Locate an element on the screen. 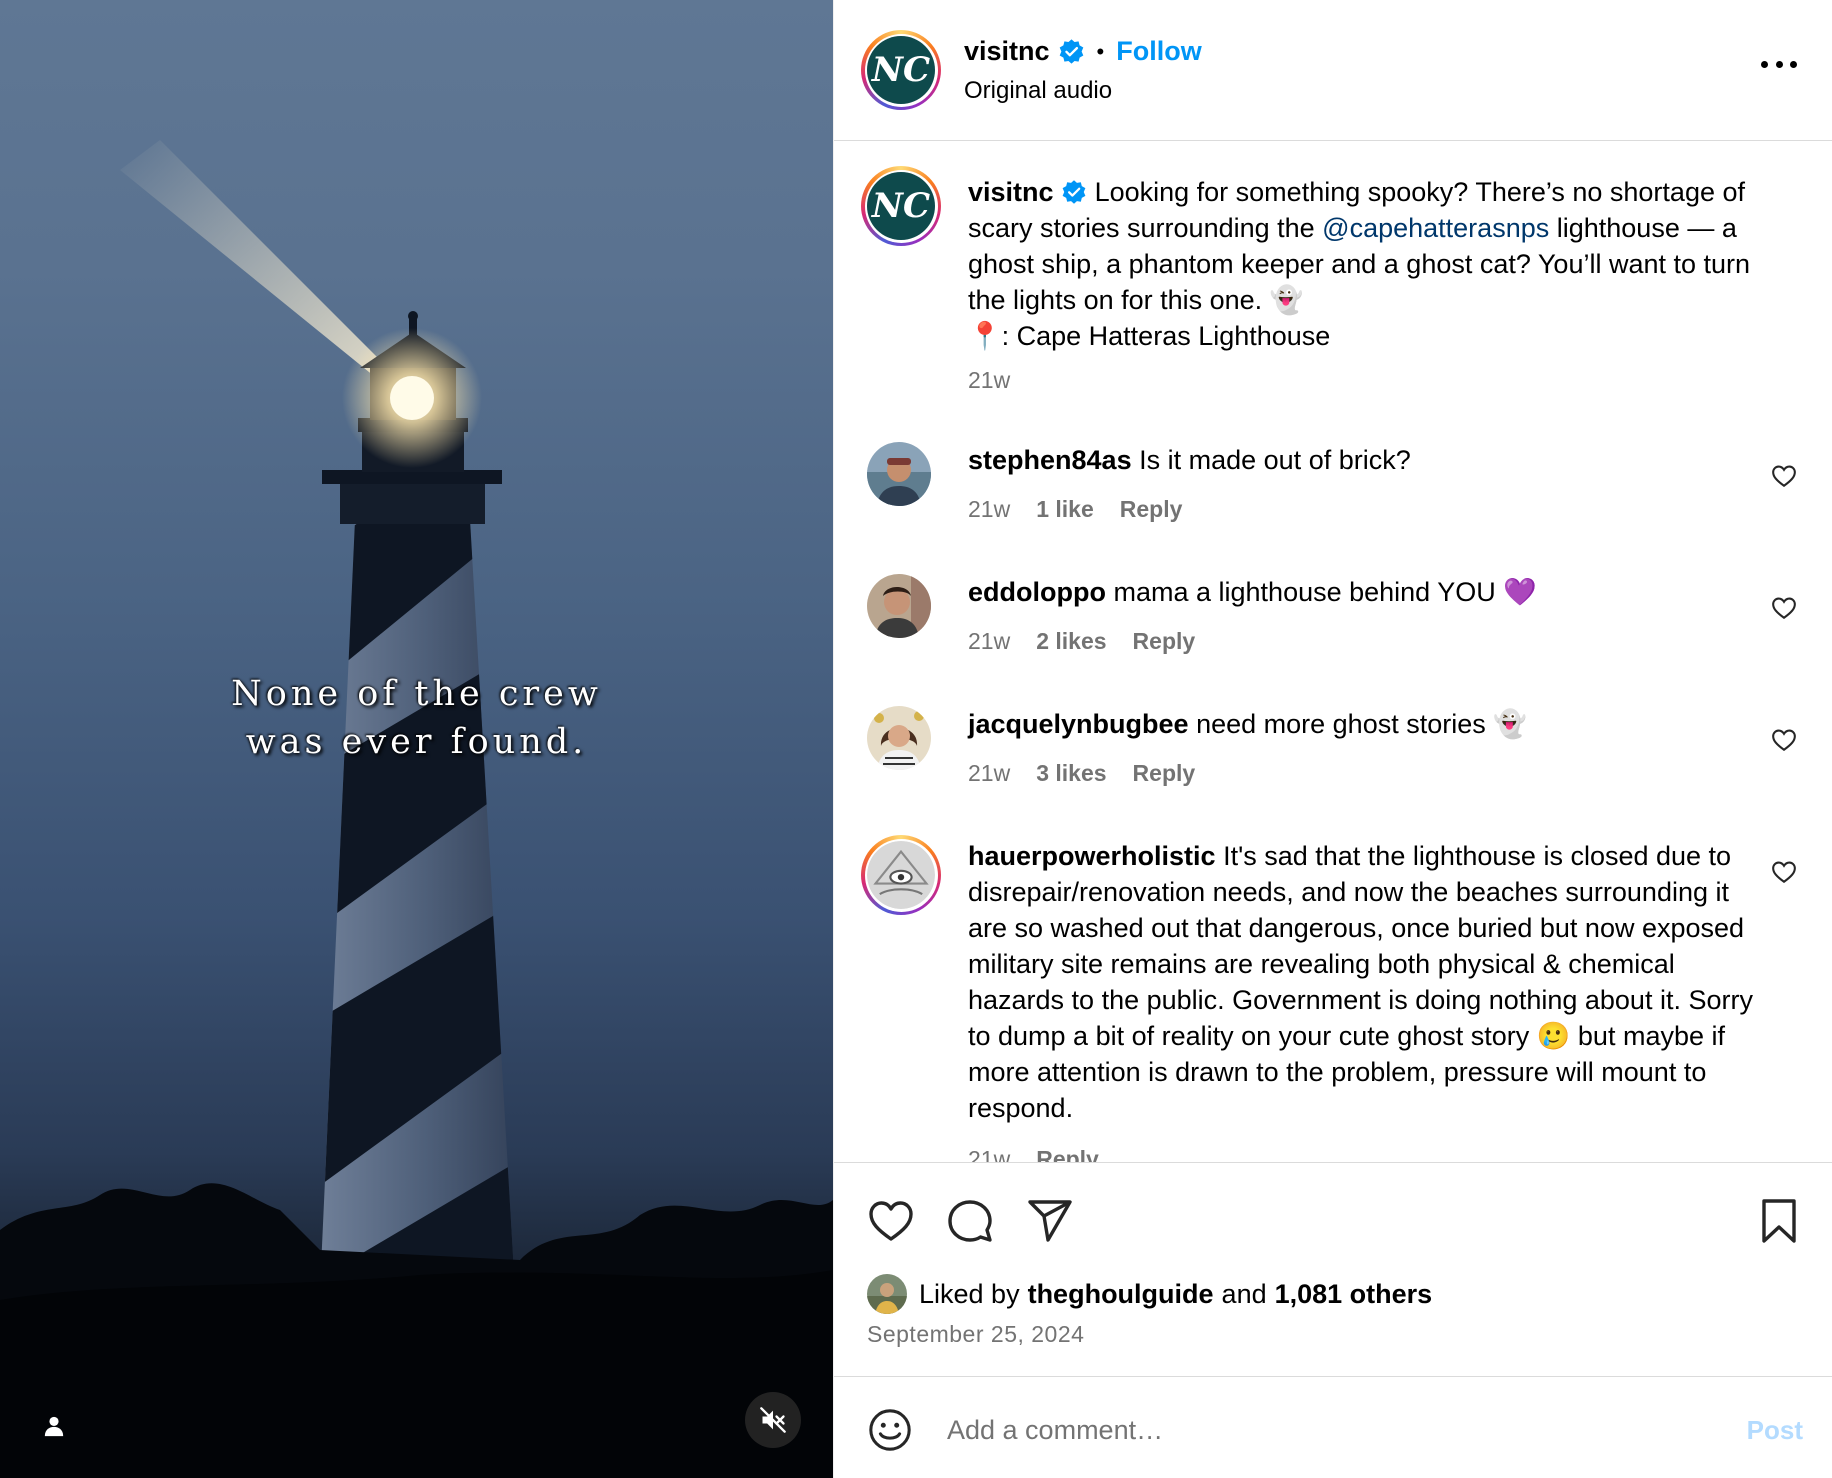 Image resolution: width=1832 pixels, height=1478 pixels. comment-text: Is it made out of brick? is located at coordinates (1275, 460).